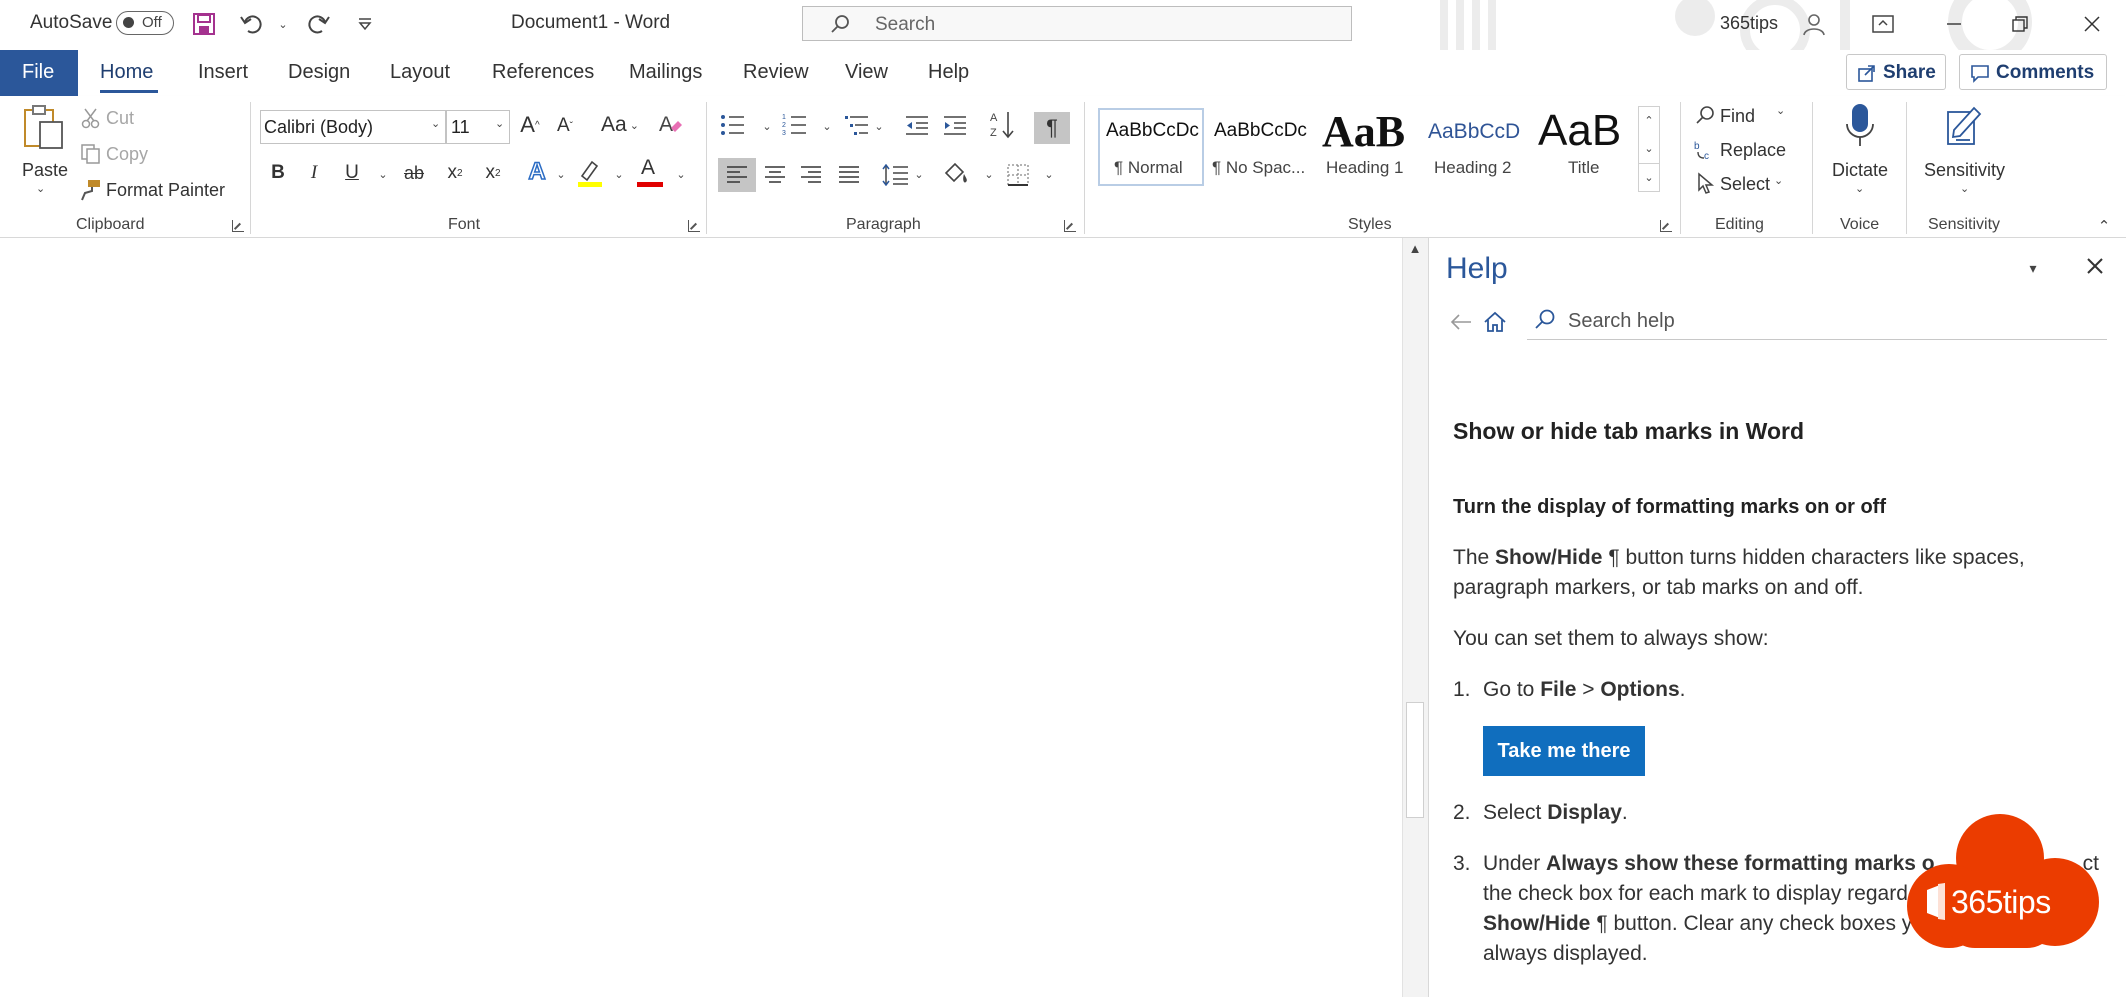  Describe the element at coordinates (318, 24) in the screenshot. I see `redo-icon` at that location.